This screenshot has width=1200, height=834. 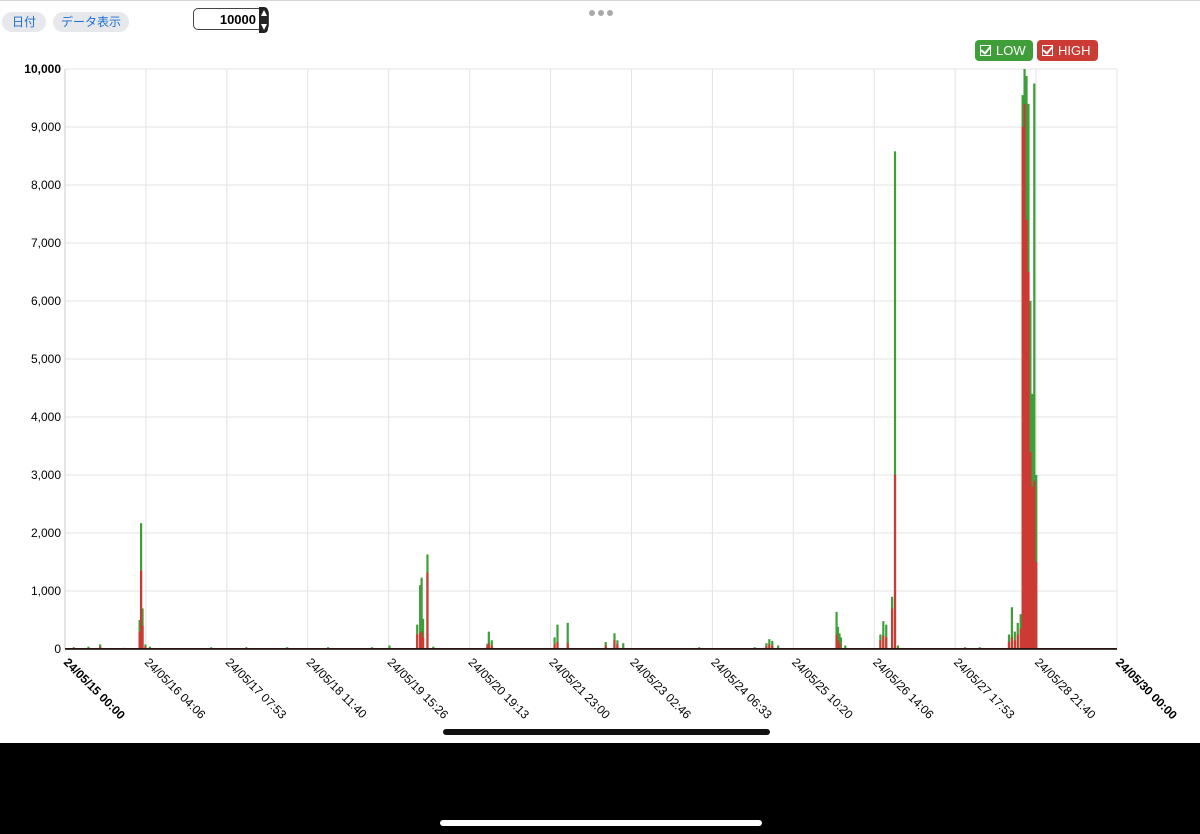 What do you see at coordinates (46, 301) in the screenshot?
I see `y-tick-label: 6,000` at bounding box center [46, 301].